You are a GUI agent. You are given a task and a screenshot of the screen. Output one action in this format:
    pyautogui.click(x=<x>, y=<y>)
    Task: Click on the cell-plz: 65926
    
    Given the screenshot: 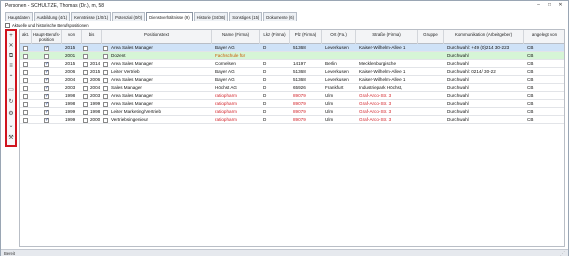 What is the action you would take?
    pyautogui.click(x=307, y=88)
    